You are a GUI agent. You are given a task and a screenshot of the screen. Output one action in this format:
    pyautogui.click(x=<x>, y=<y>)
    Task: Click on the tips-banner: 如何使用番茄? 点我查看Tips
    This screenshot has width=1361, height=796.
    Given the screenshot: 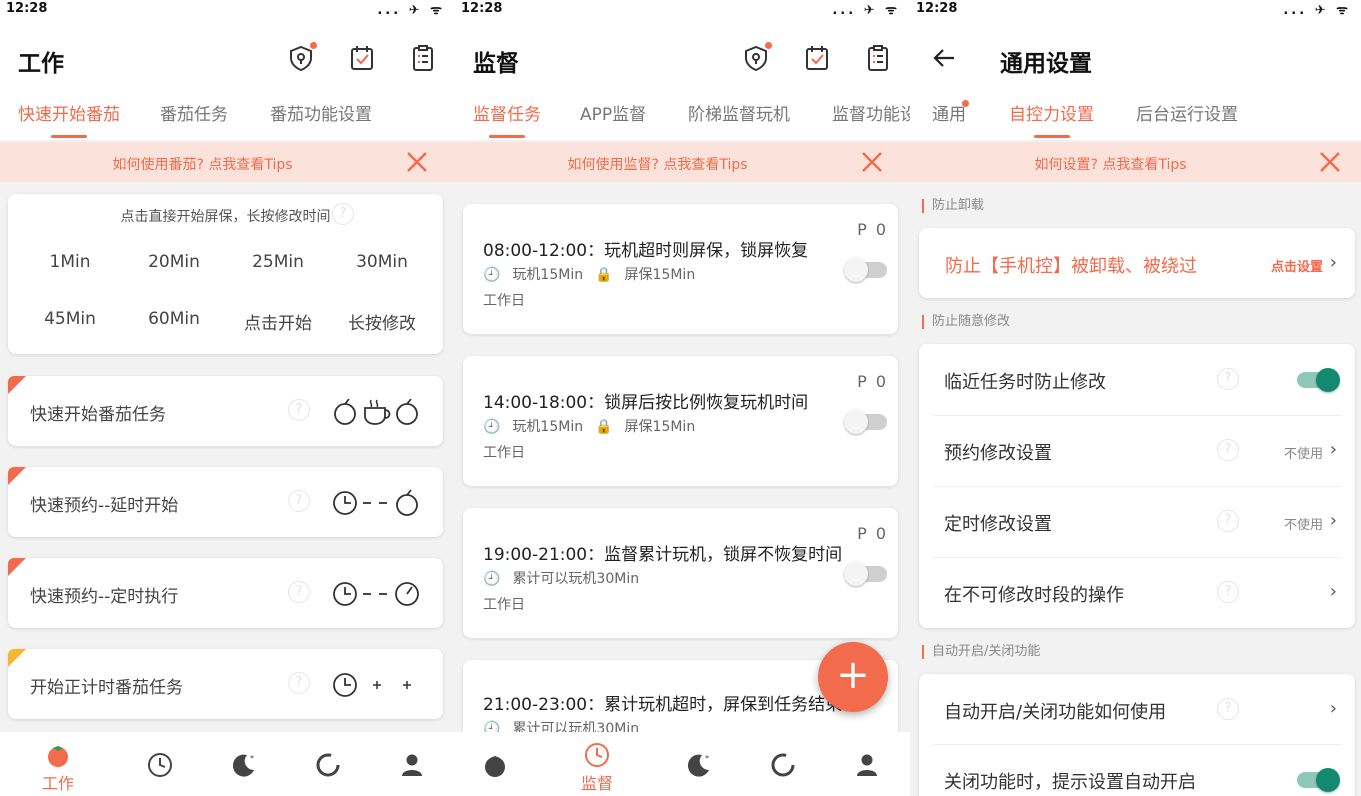 What is the action you would take?
    pyautogui.click(x=227, y=162)
    